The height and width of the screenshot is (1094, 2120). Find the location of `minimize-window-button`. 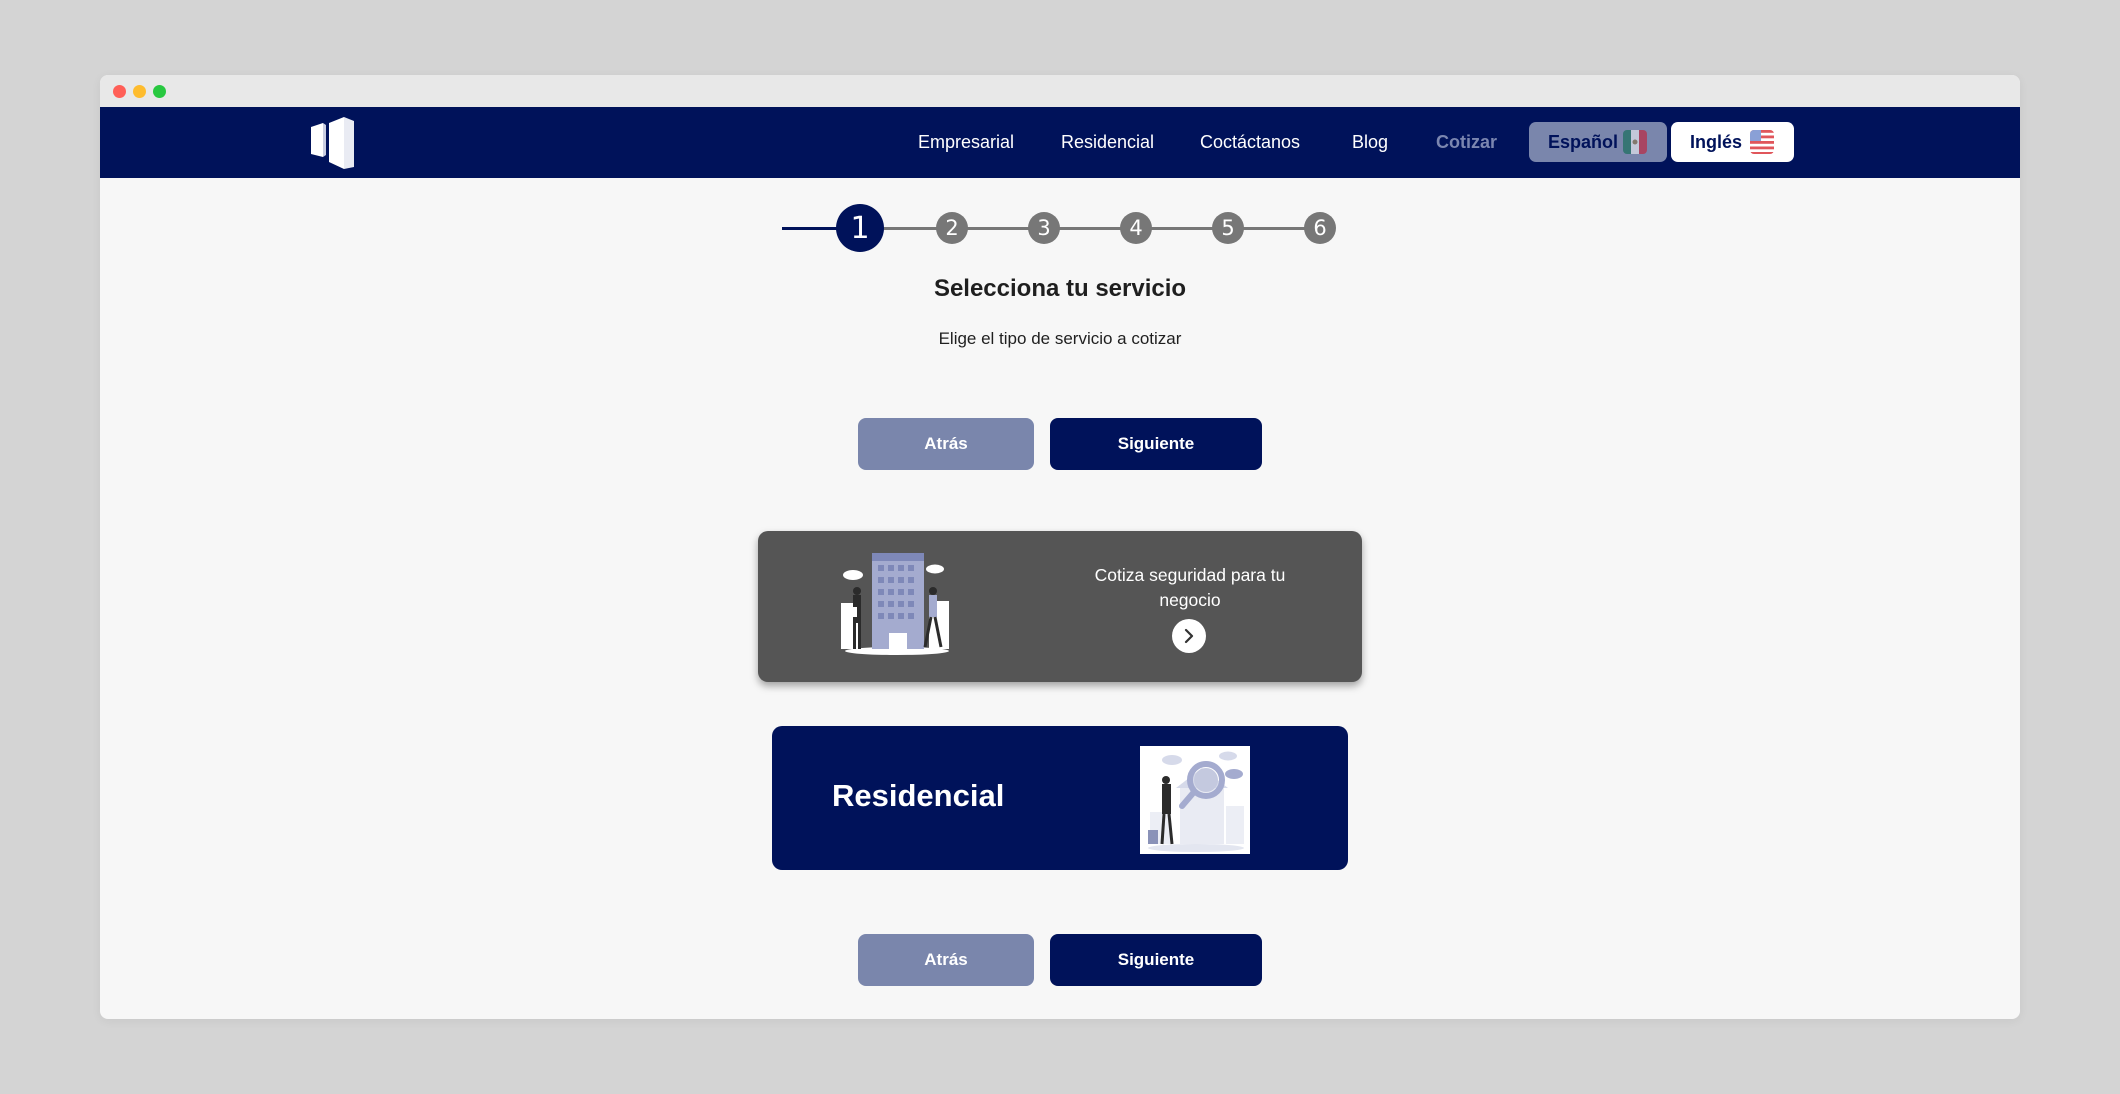

minimize-window-button is located at coordinates (139, 91).